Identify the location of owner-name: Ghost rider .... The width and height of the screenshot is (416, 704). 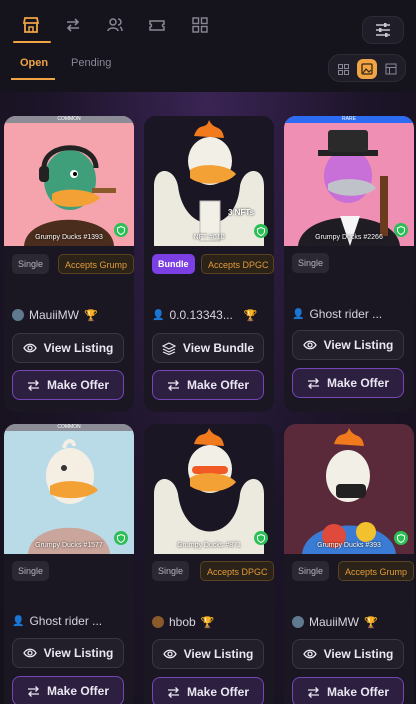
(66, 621).